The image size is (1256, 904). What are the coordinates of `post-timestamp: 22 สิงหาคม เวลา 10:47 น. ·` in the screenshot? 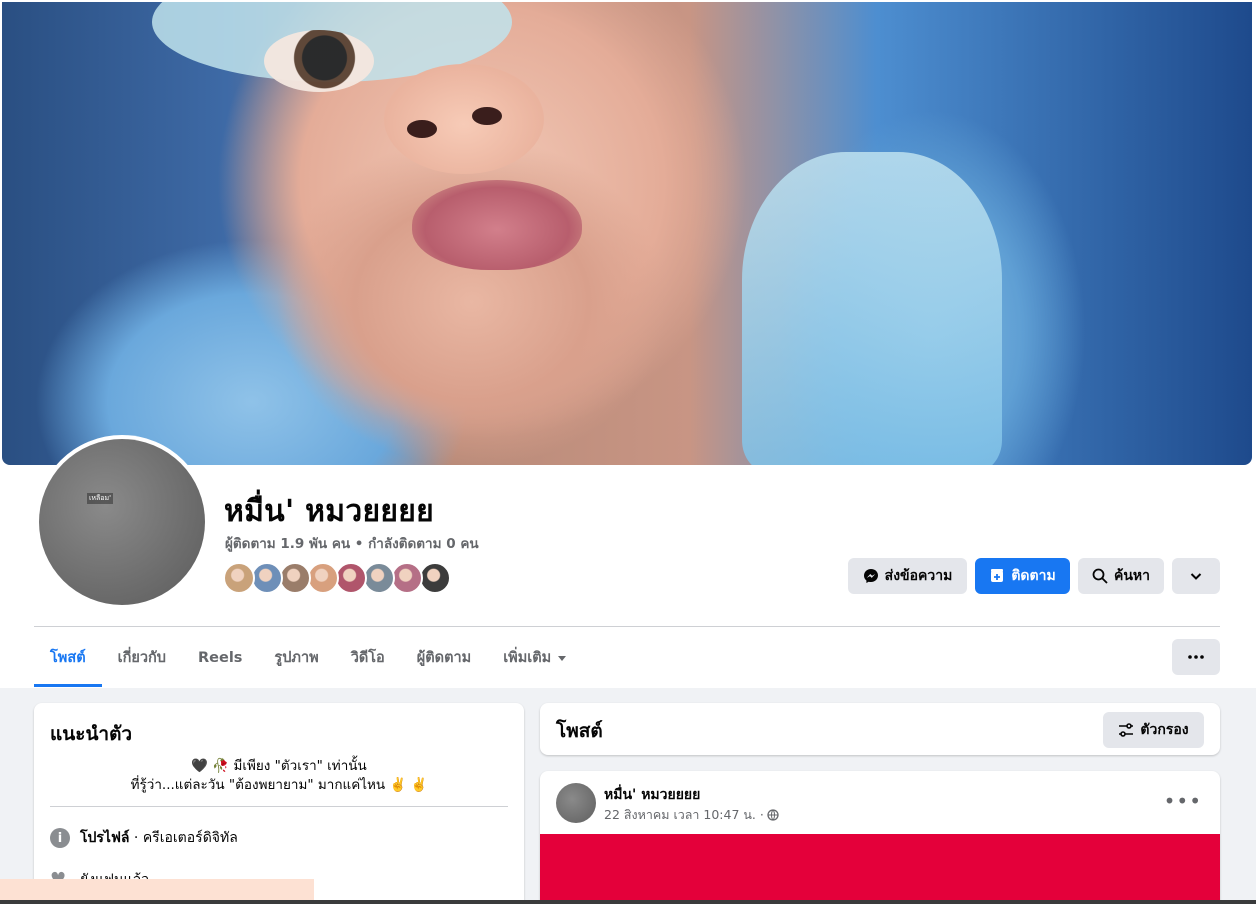 It's located at (691, 815).